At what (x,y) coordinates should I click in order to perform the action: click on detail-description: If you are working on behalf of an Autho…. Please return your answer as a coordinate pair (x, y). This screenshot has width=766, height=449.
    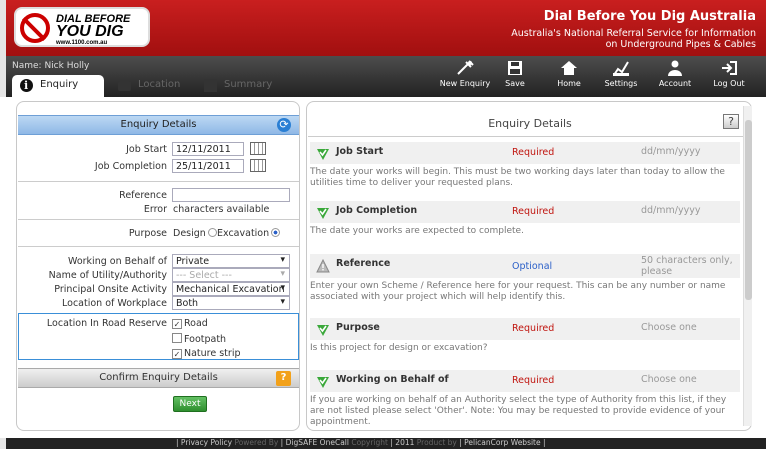
    Looking at the image, I should click on (518, 411).